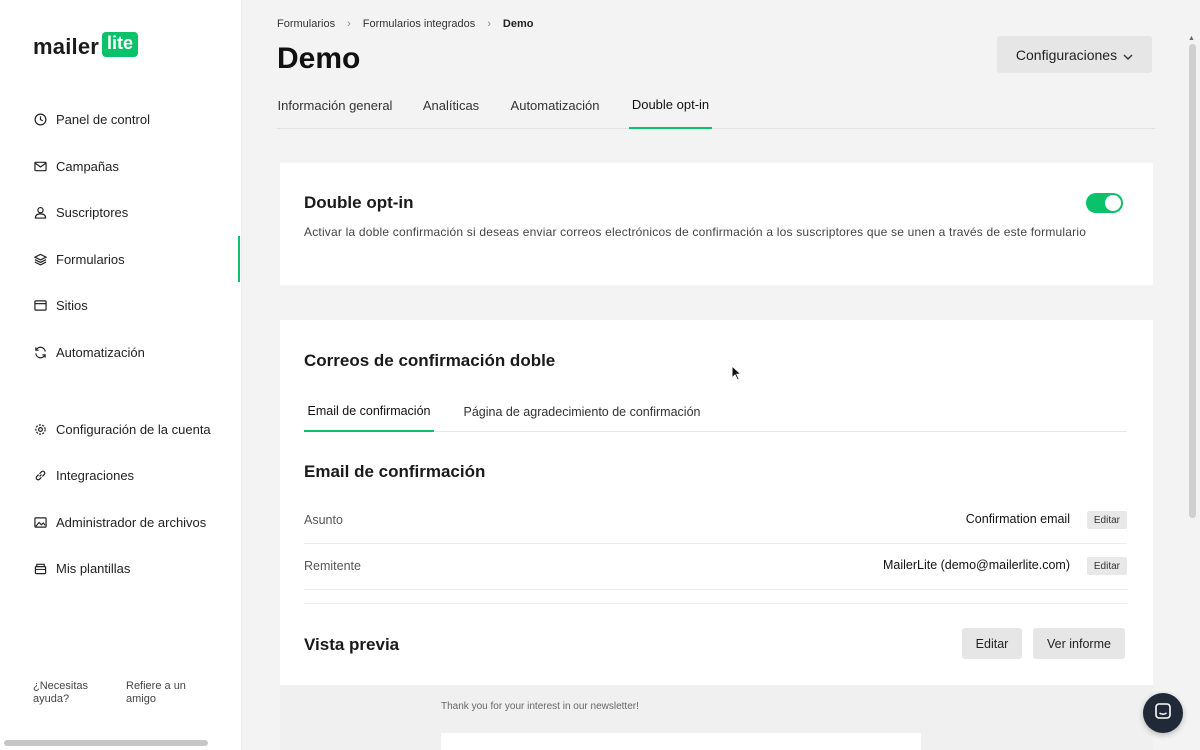  Describe the element at coordinates (40, 352) in the screenshot. I see `refresh-icon` at that location.